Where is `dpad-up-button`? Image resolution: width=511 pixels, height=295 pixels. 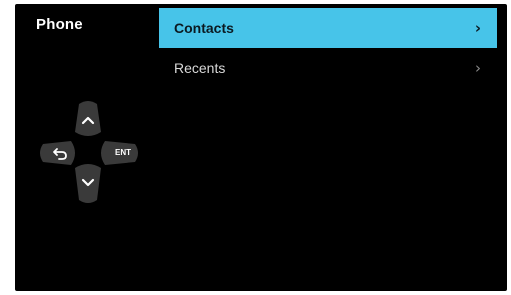
dpad-up-button is located at coordinates (88, 118).